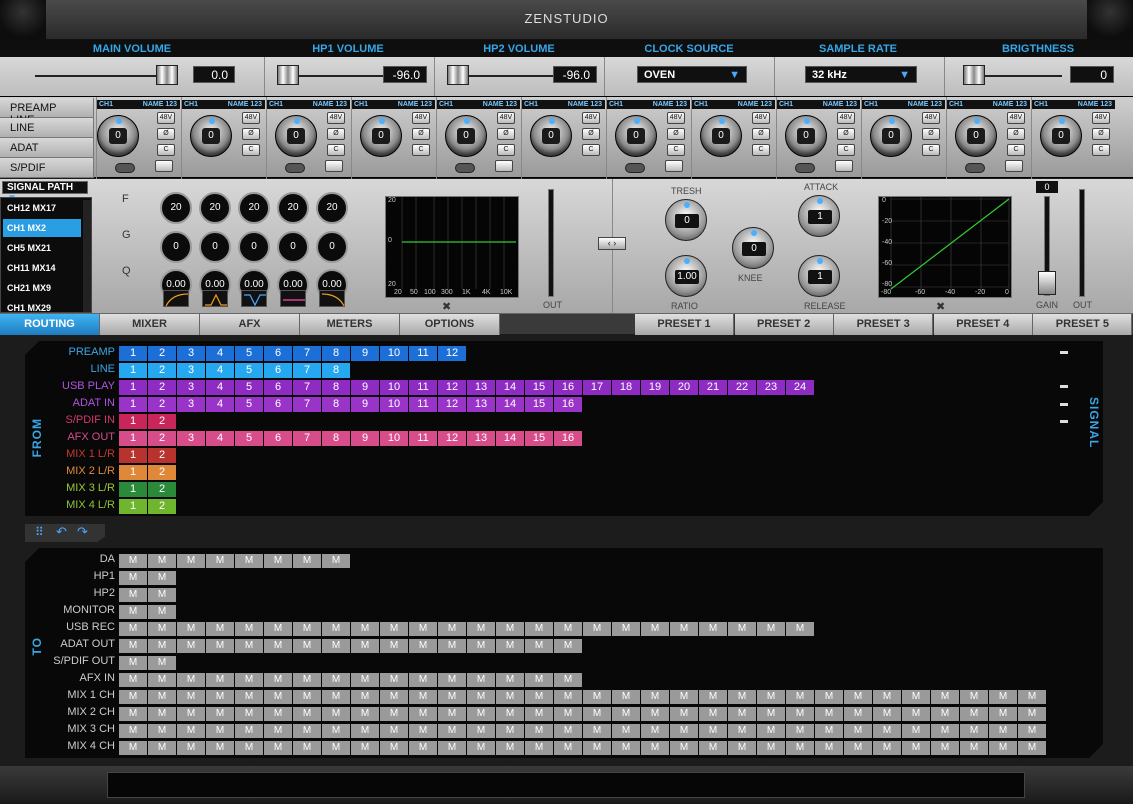 The image size is (1133, 804). Describe the element at coordinates (626, 387) in the screenshot. I see `route-cell: 18` at that location.